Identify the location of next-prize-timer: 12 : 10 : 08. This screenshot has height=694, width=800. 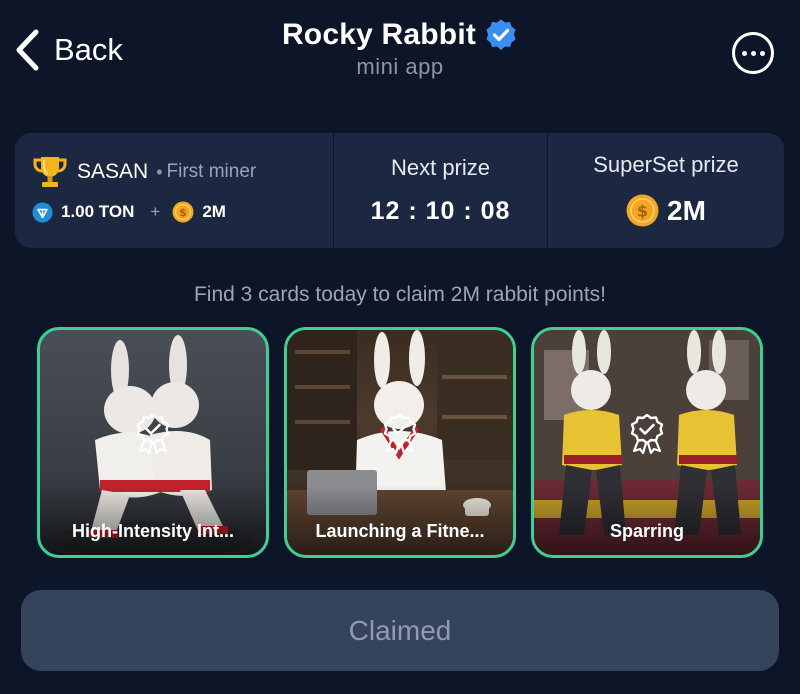
(440, 211).